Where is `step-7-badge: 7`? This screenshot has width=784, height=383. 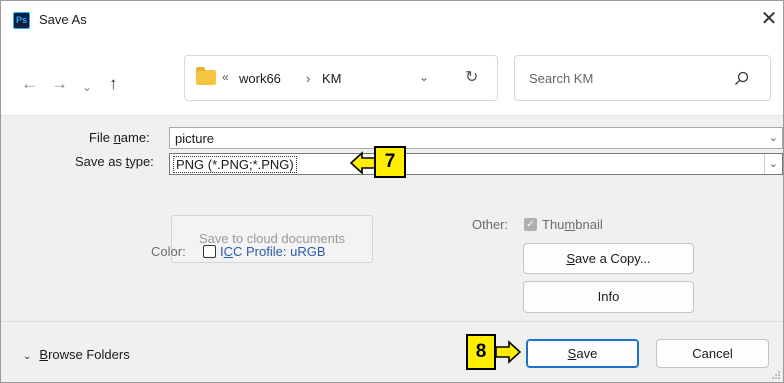
step-7-badge: 7 is located at coordinates (390, 162).